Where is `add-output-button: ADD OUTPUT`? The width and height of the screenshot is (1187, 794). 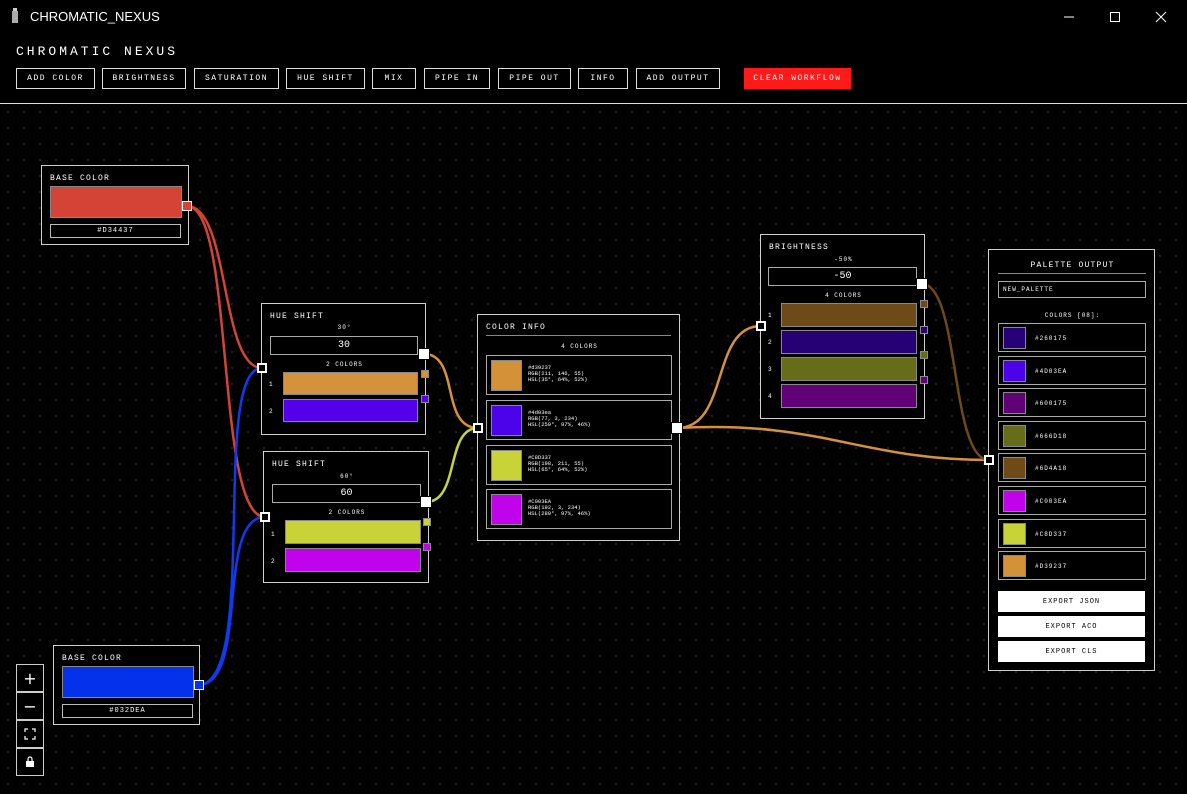 add-output-button: ADD OUTPUT is located at coordinates (678, 78).